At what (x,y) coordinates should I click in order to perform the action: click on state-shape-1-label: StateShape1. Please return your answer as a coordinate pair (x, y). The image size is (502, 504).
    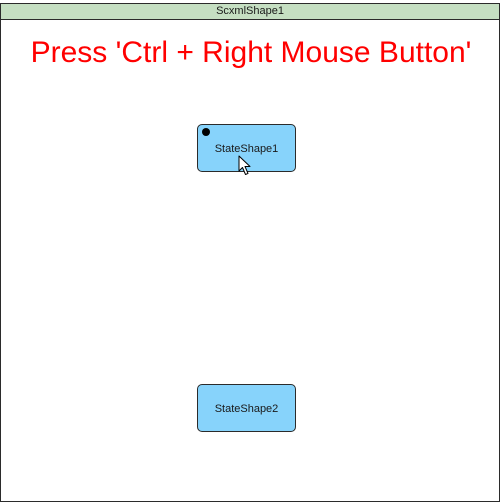
    Looking at the image, I should click on (246, 149).